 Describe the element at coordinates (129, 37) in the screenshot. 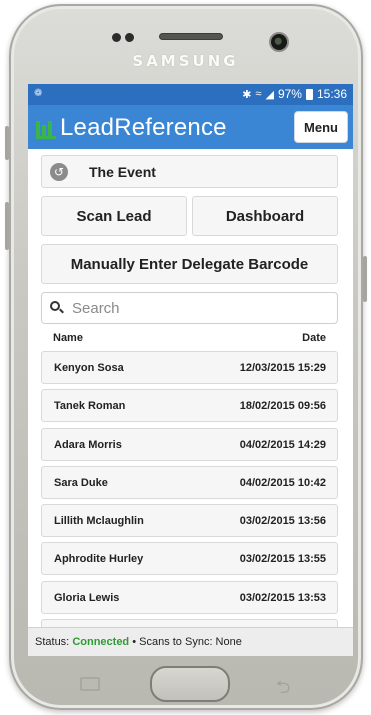

I see `light-sensor` at that location.